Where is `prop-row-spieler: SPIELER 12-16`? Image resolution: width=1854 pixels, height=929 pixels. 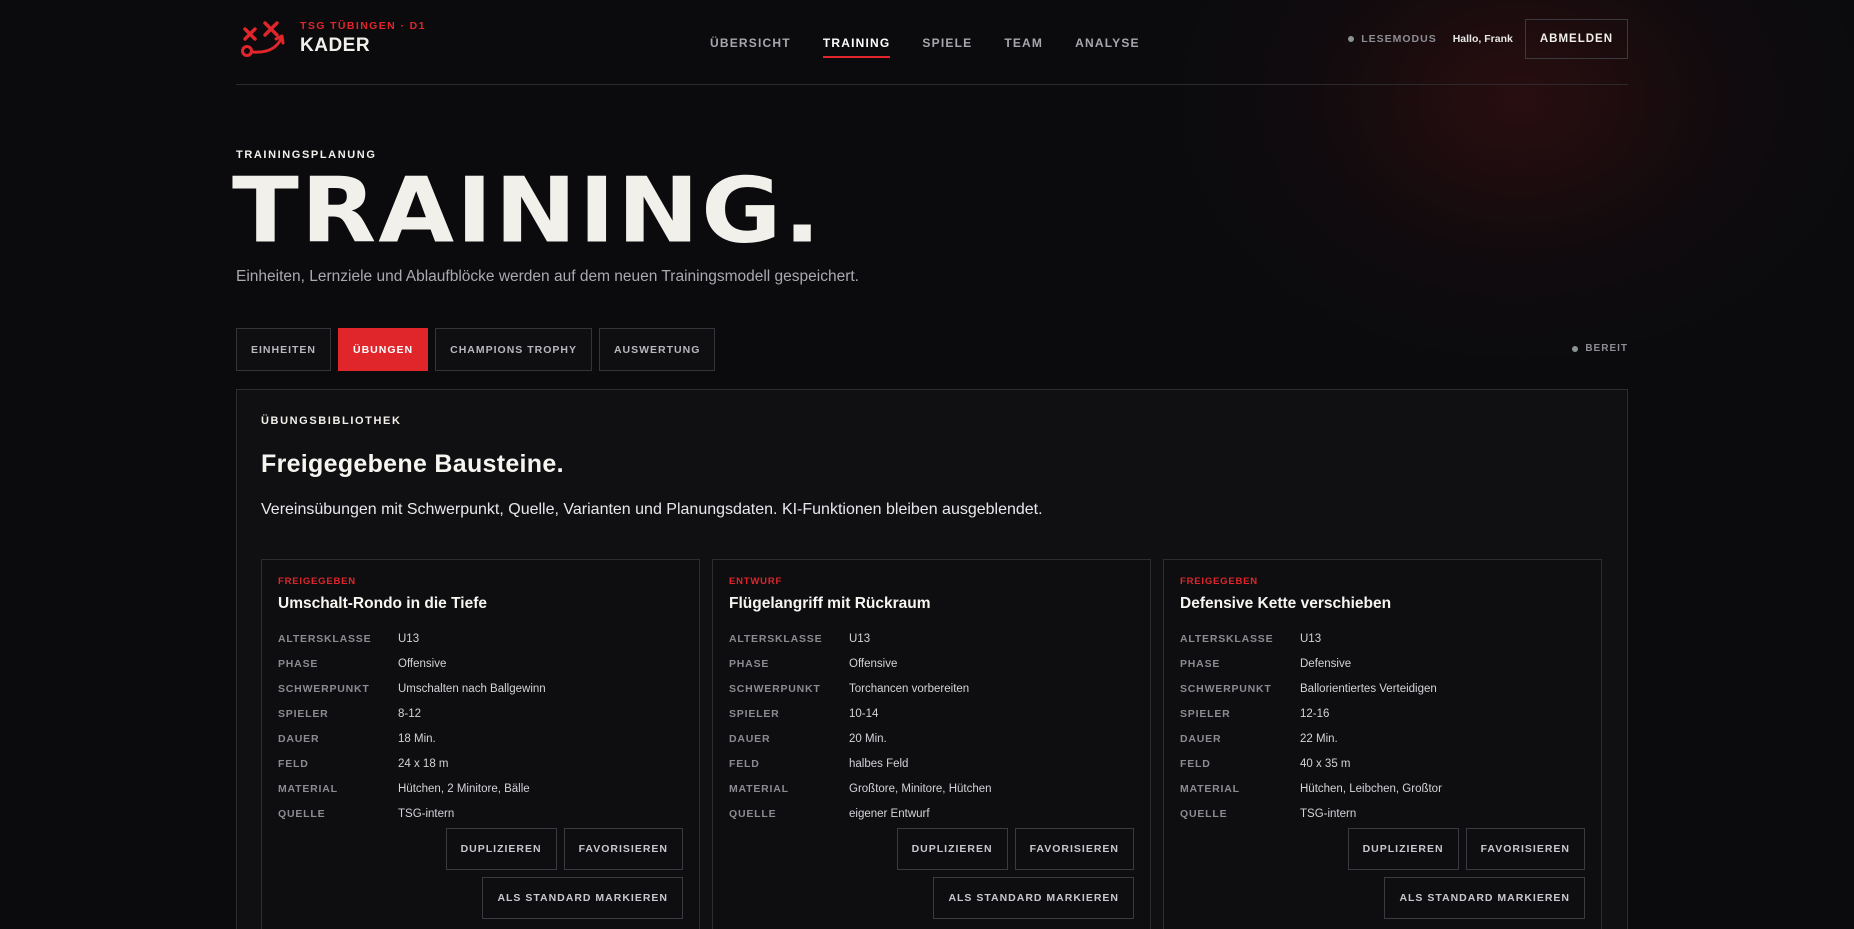
prop-row-spieler: SPIELER 12-16 is located at coordinates (1311, 713).